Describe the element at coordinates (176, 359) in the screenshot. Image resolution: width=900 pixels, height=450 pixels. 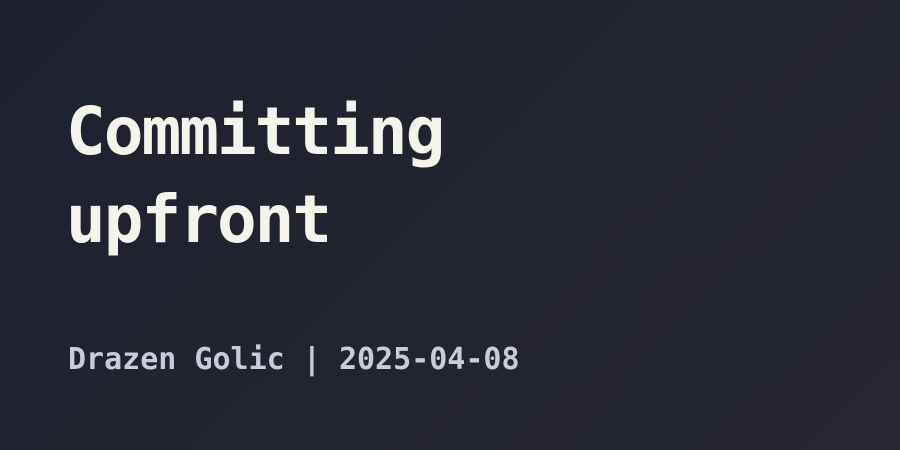
I see `author-name: Drazen Golic` at that location.